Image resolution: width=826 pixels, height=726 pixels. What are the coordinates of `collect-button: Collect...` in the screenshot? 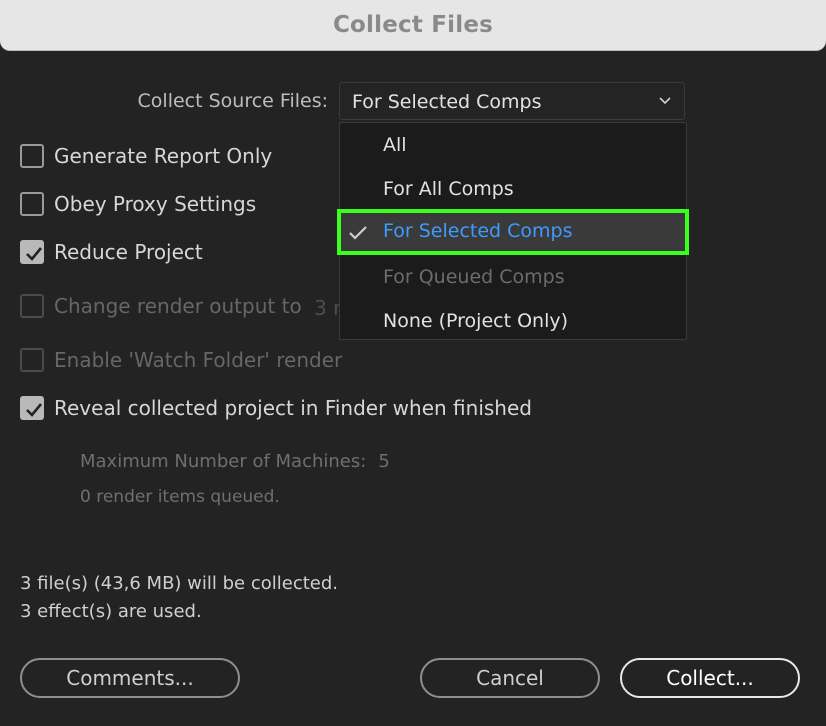 It's located at (710, 678).